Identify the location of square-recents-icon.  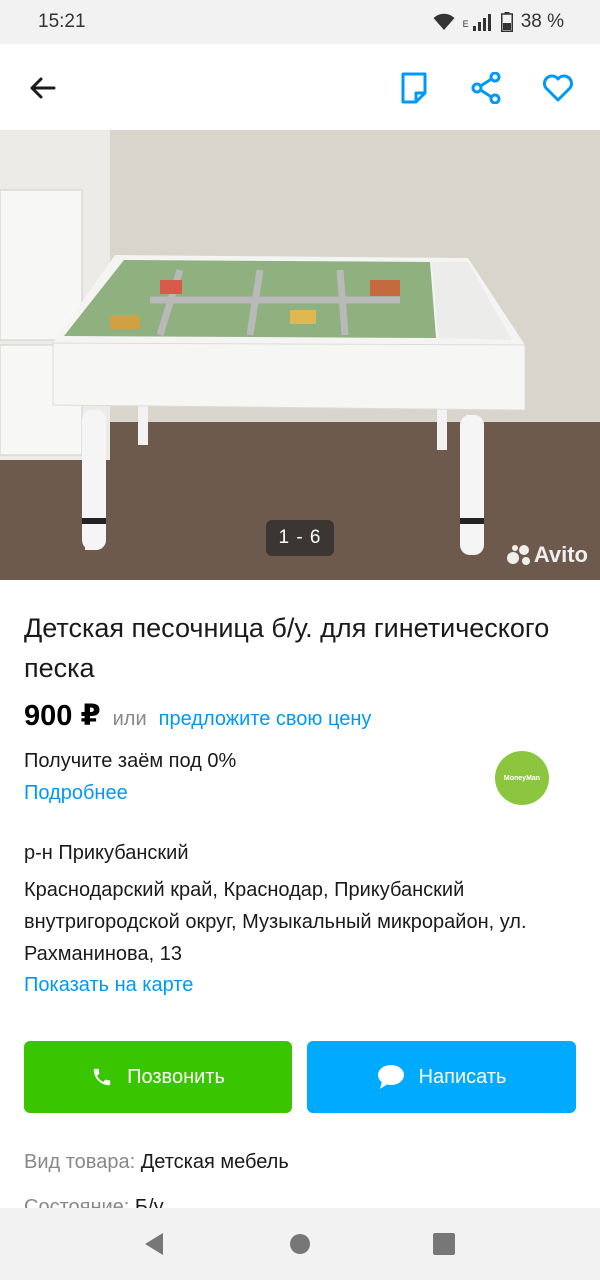
(444, 1244).